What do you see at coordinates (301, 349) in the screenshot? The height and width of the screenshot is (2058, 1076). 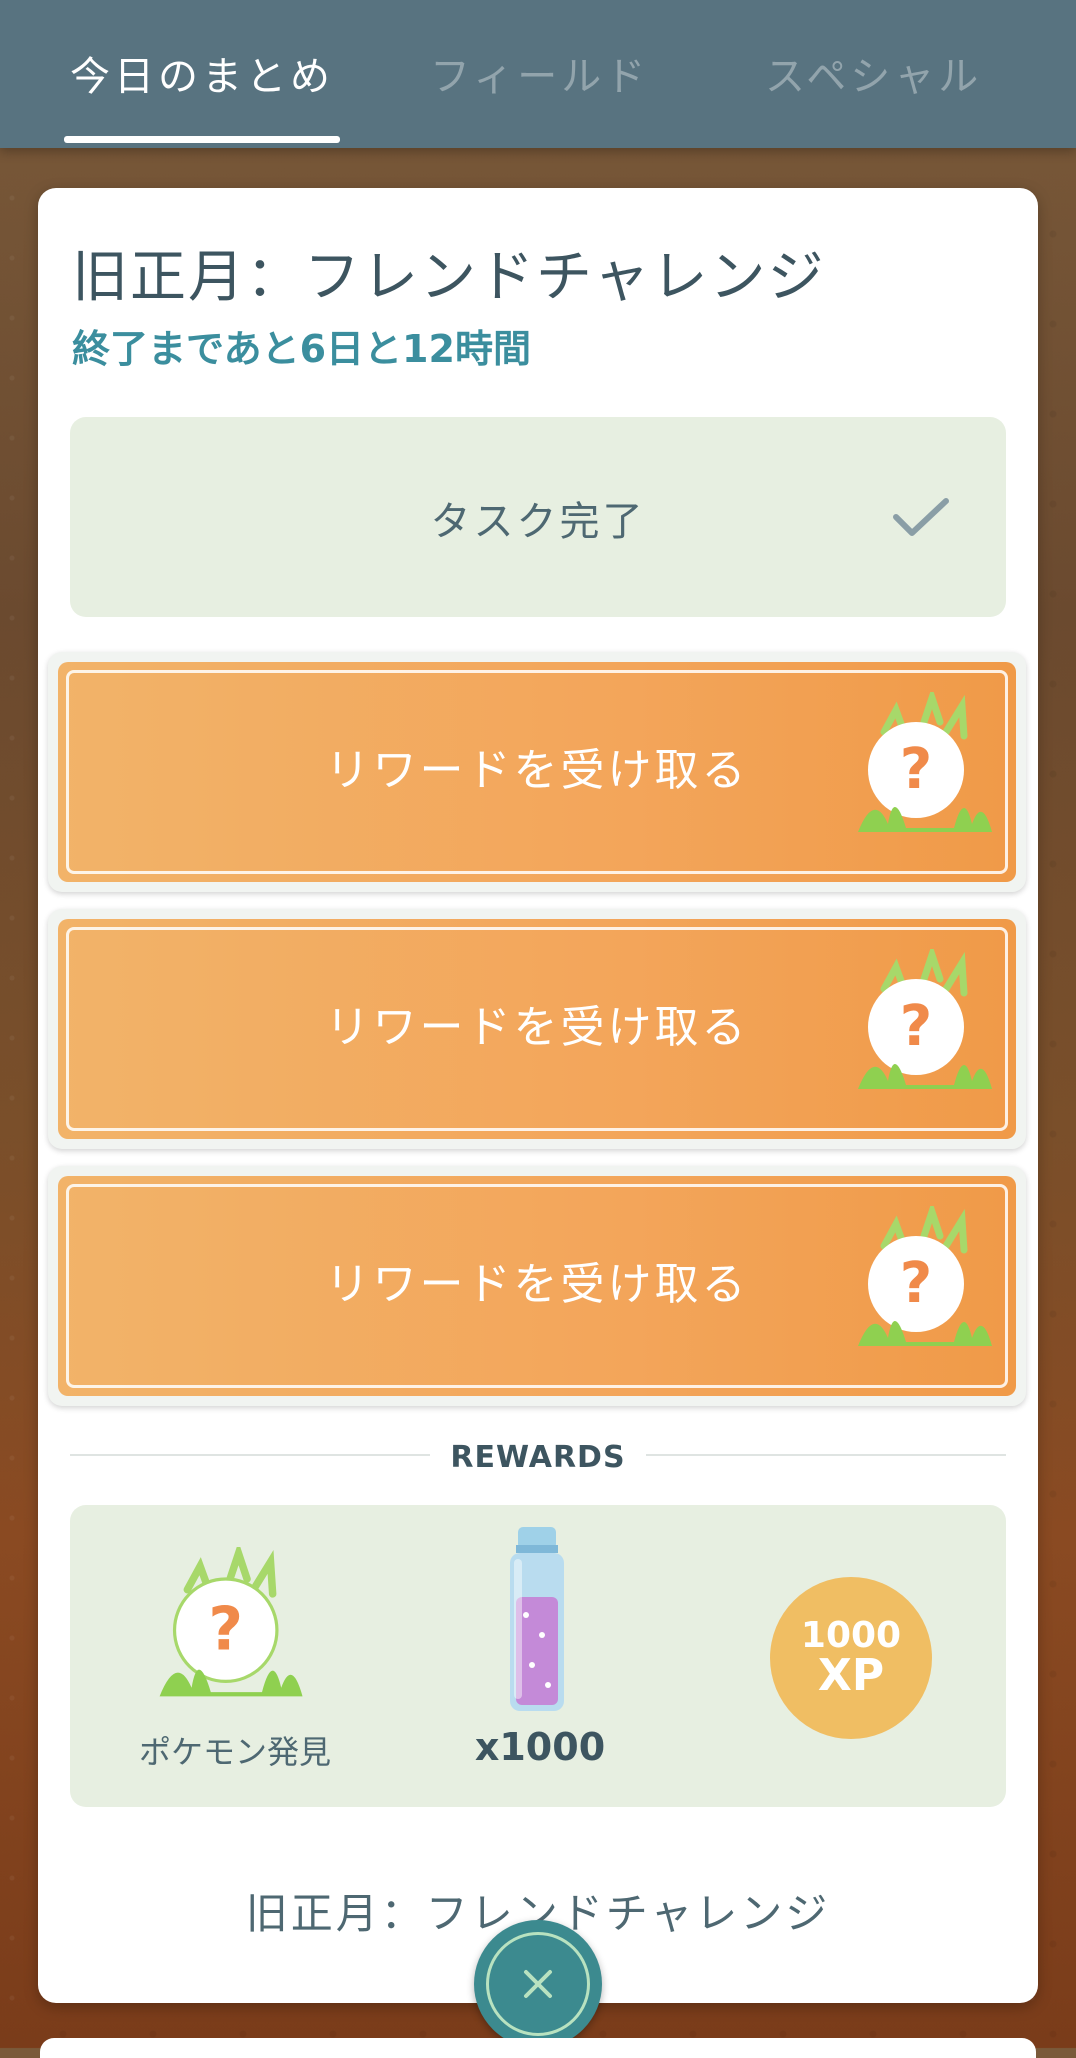 I see `time-remaining: 終了まであと6日と12時間` at bounding box center [301, 349].